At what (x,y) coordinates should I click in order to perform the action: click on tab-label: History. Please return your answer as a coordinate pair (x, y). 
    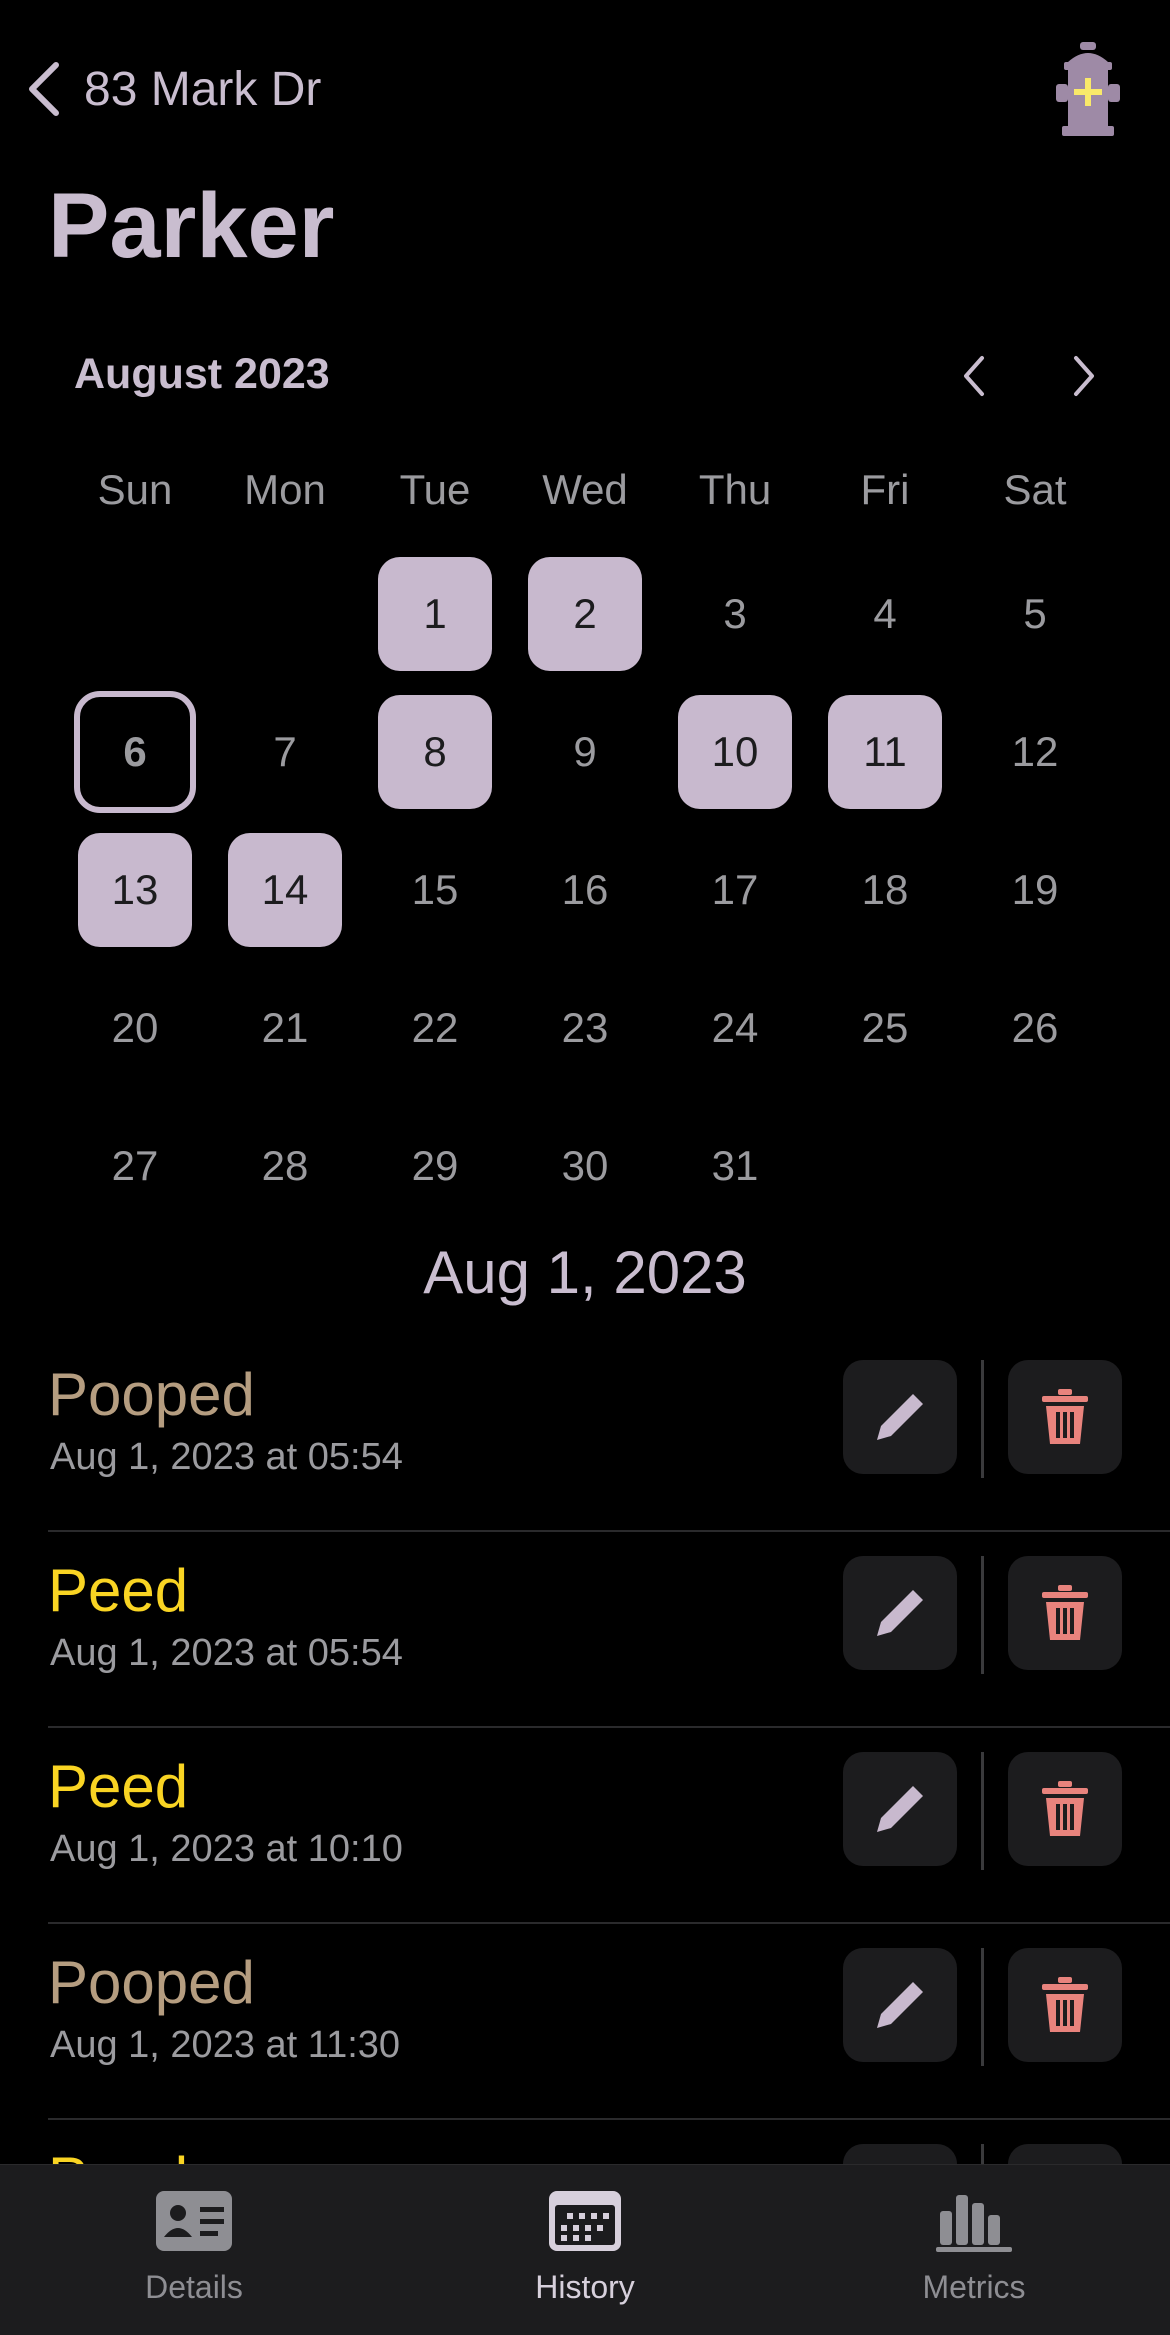
    Looking at the image, I should click on (585, 2287).